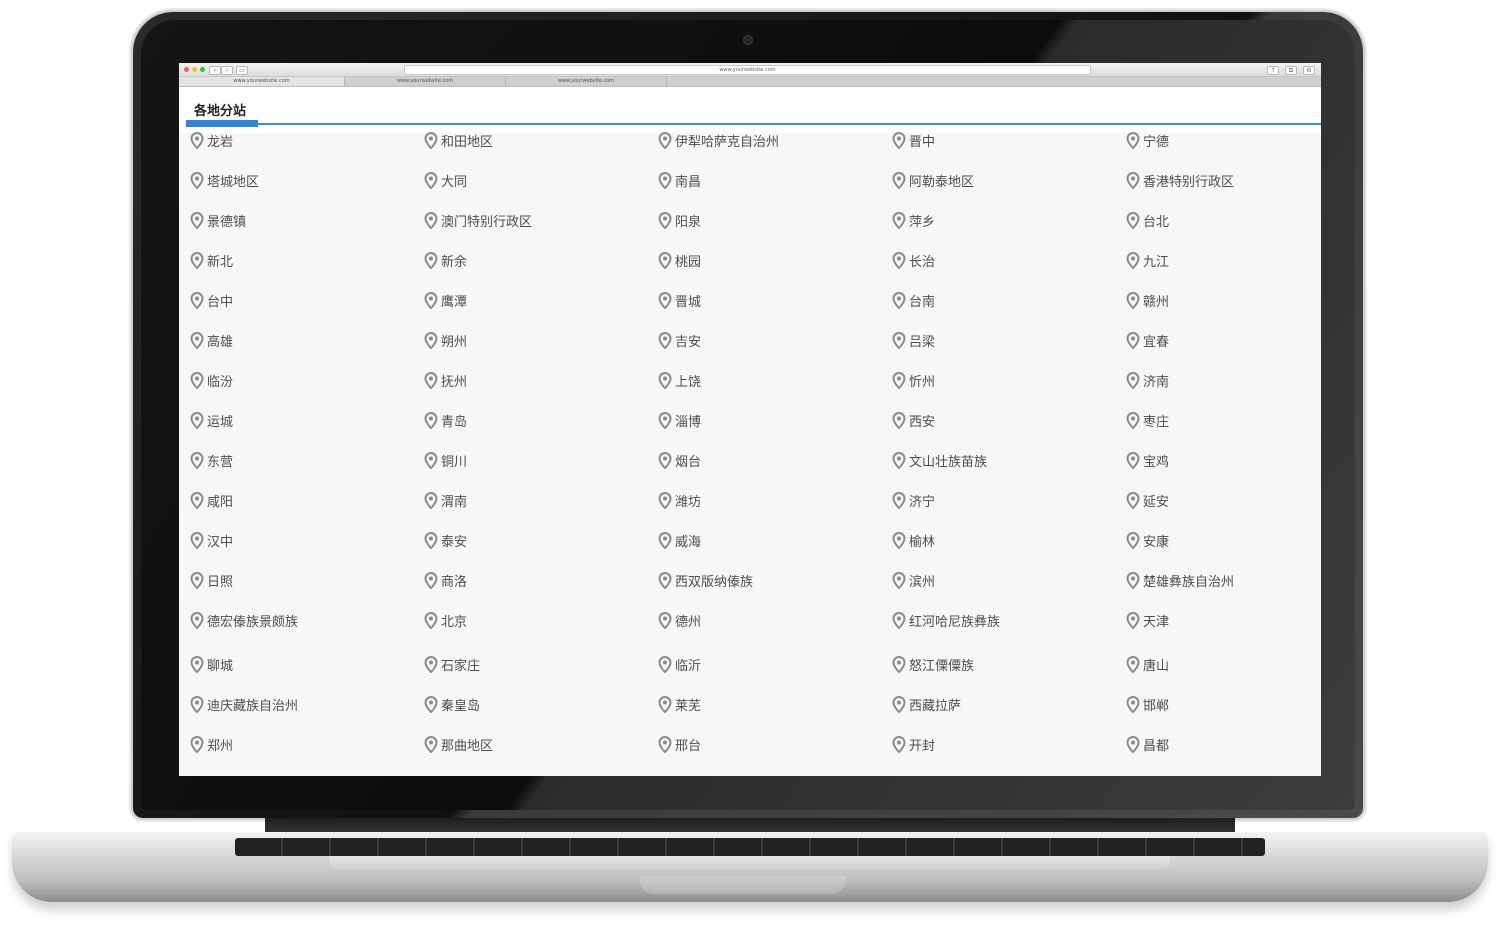 The width and height of the screenshot is (1500, 950). I want to click on city-link: 淄博, so click(679, 420).